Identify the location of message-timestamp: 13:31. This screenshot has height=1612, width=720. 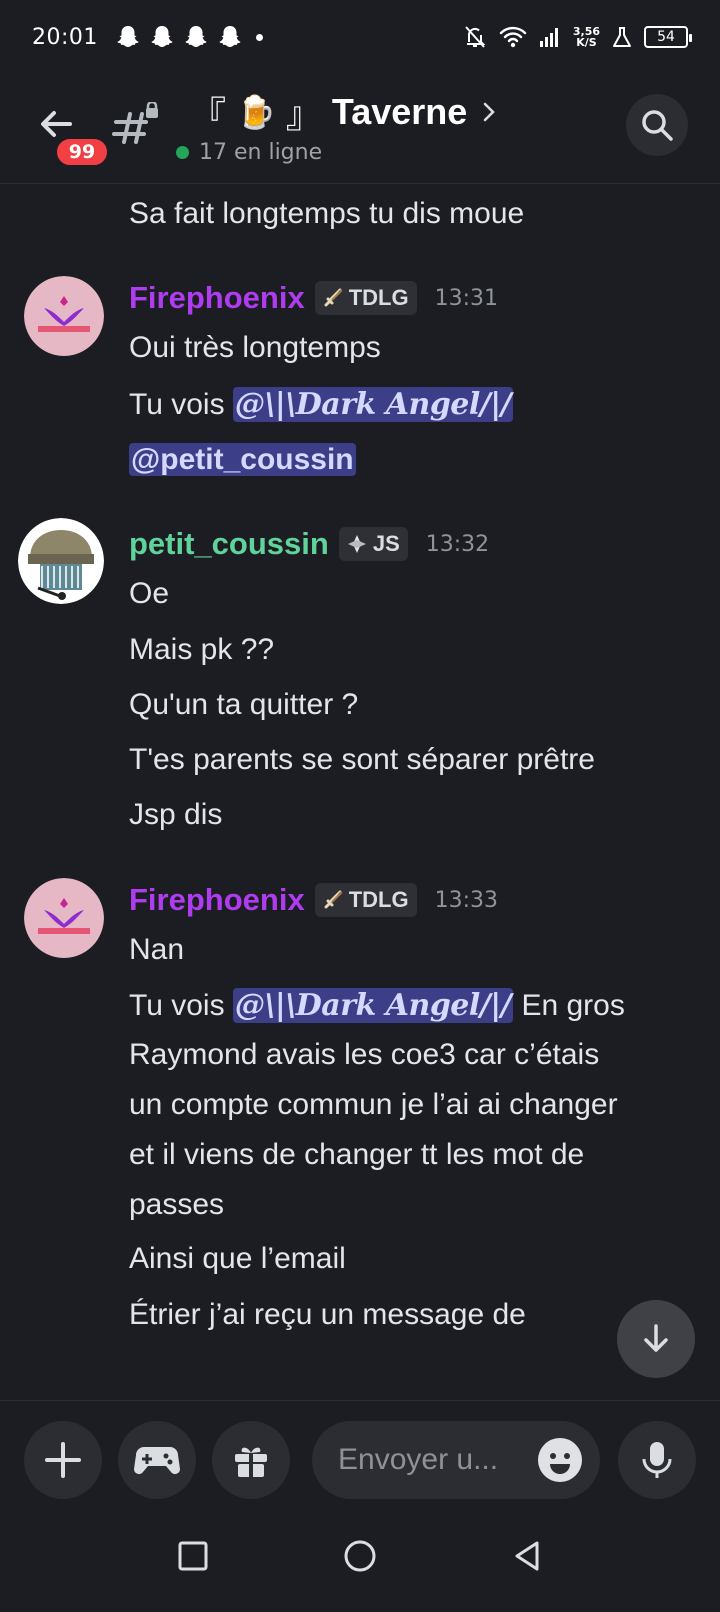
(466, 298).